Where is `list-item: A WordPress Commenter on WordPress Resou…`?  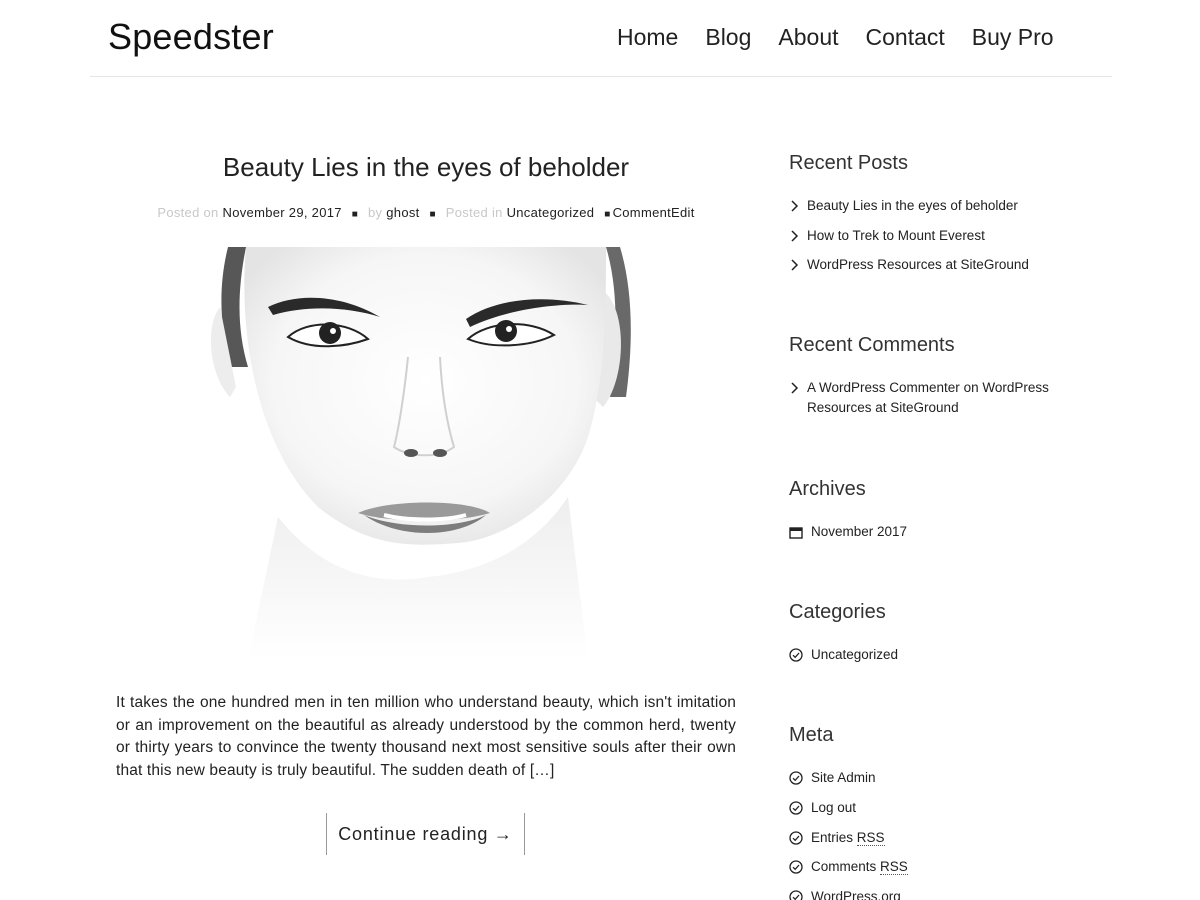
list-item: A WordPress Commenter on WordPress Resou… is located at coordinates (951, 398).